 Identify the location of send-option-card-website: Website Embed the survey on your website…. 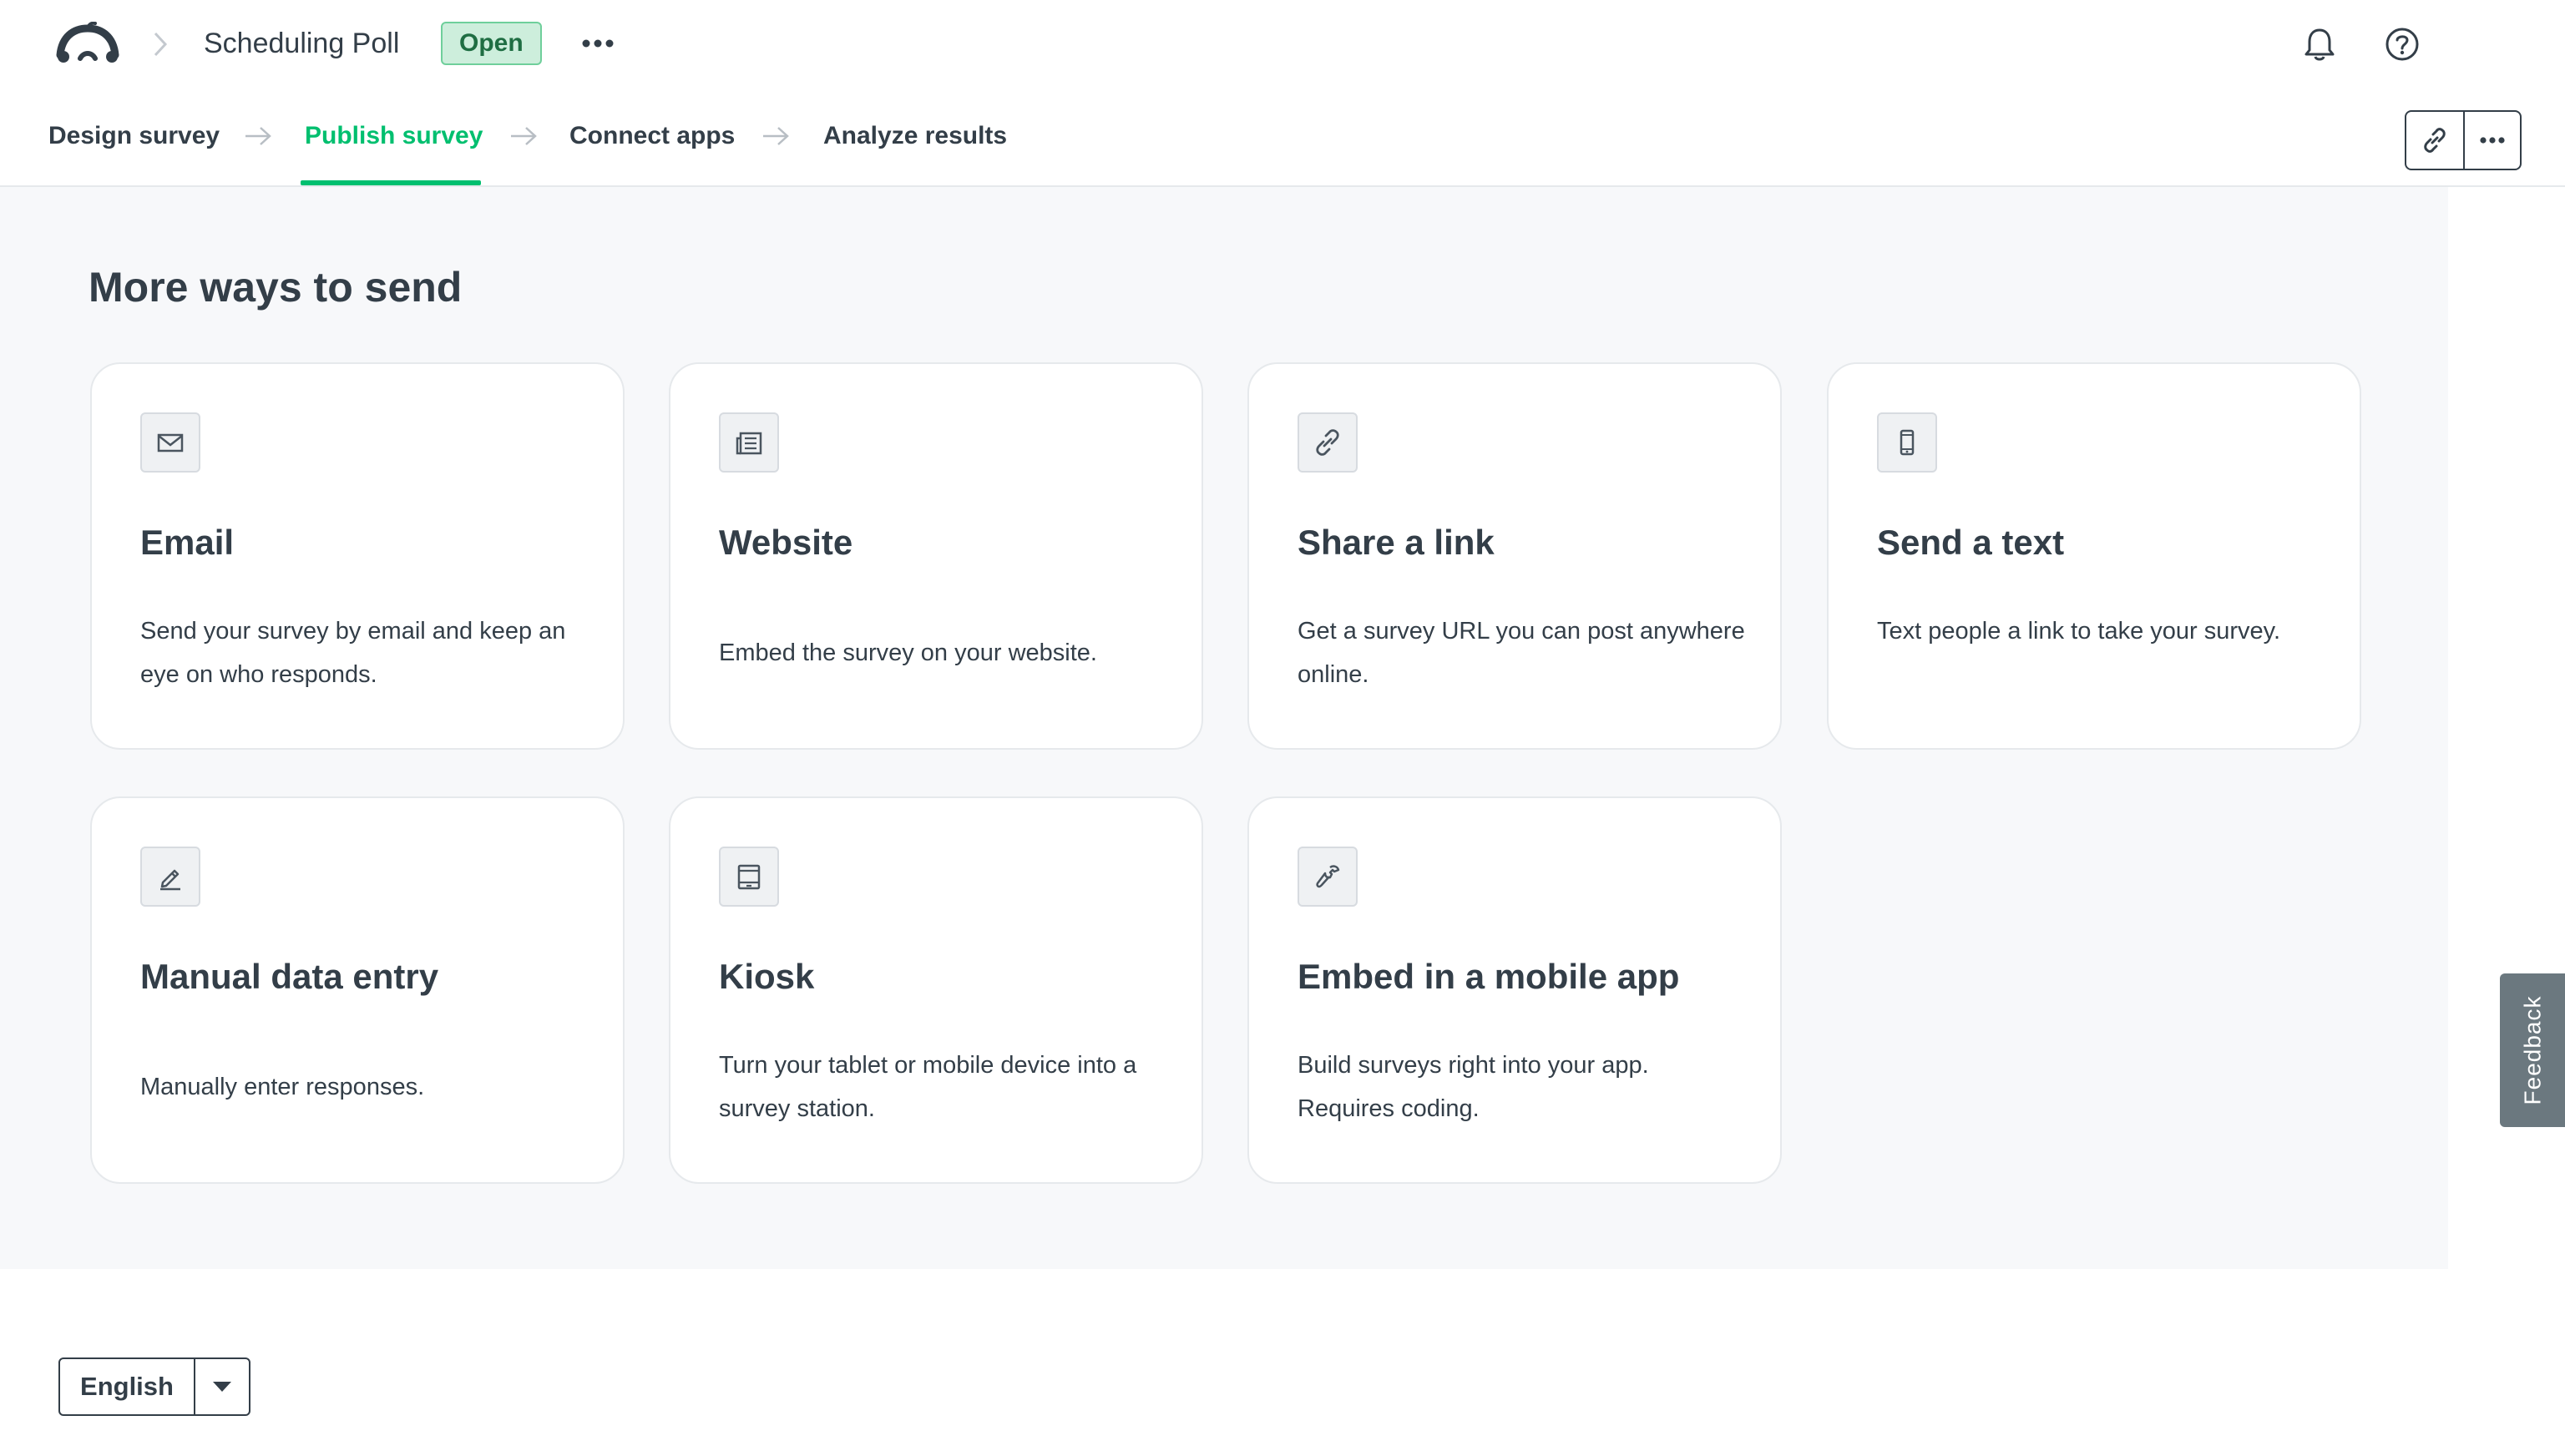
(936, 556).